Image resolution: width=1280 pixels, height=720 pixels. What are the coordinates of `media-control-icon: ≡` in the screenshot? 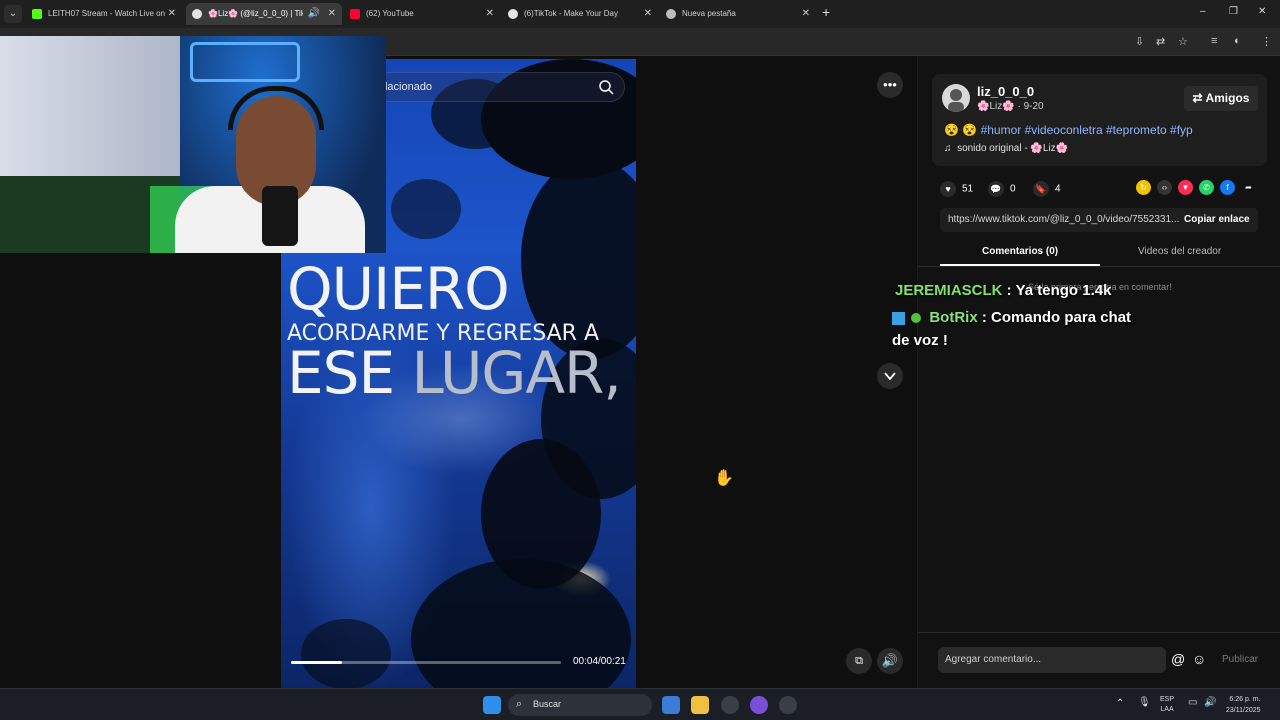 It's located at (1214, 41).